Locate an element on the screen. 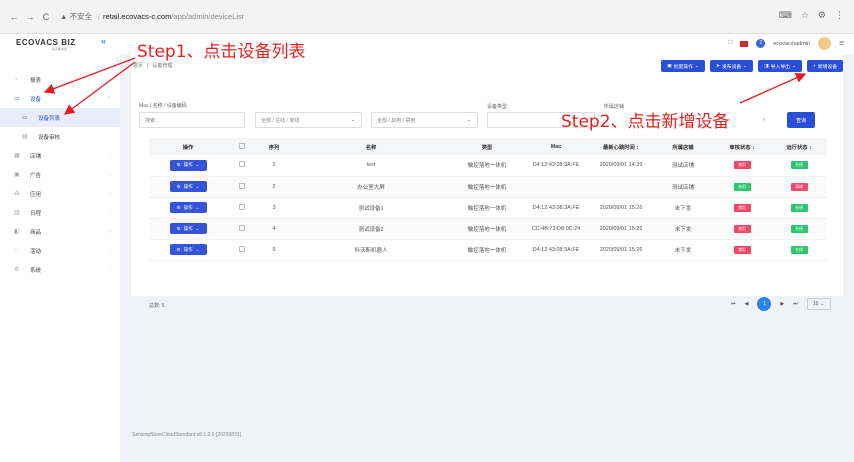 Image resolution: width=854 pixels, height=462 pixels. avatar is located at coordinates (825, 43).